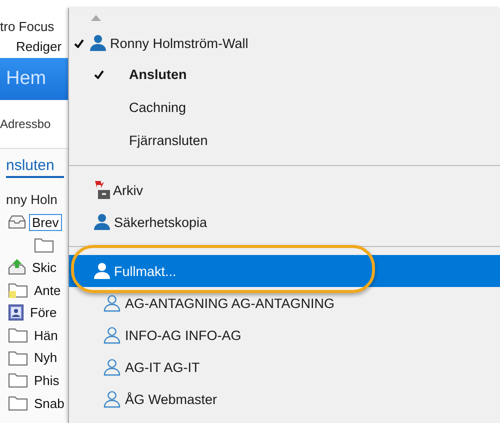 The height and width of the screenshot is (423, 500). I want to click on account-menu-item: Ronny Holmström-Wall, so click(284, 43).